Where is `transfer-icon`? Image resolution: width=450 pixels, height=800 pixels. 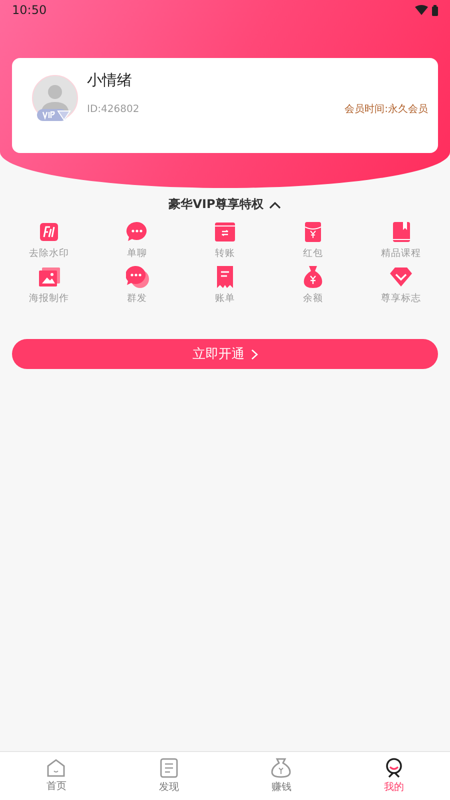 transfer-icon is located at coordinates (225, 232).